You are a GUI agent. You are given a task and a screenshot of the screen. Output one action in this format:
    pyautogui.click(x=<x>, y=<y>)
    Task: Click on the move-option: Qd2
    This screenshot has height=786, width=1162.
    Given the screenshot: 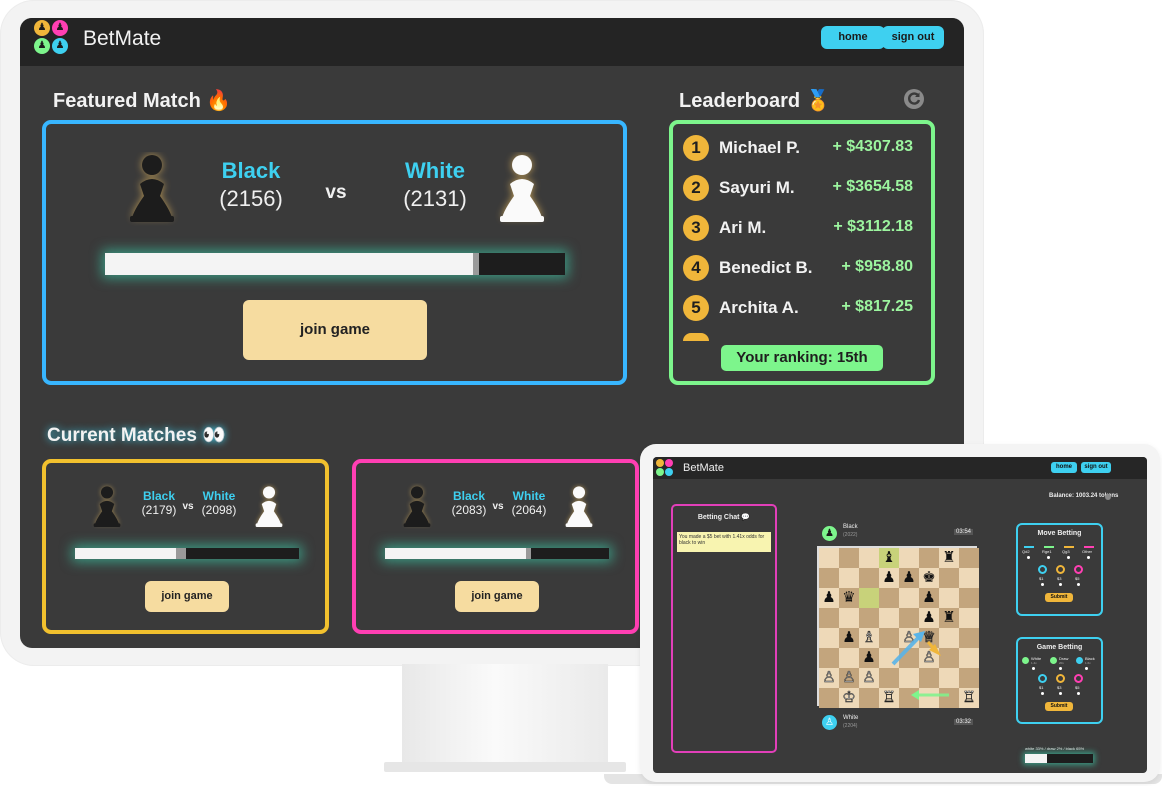 What is the action you would take?
    pyautogui.click(x=1026, y=551)
    